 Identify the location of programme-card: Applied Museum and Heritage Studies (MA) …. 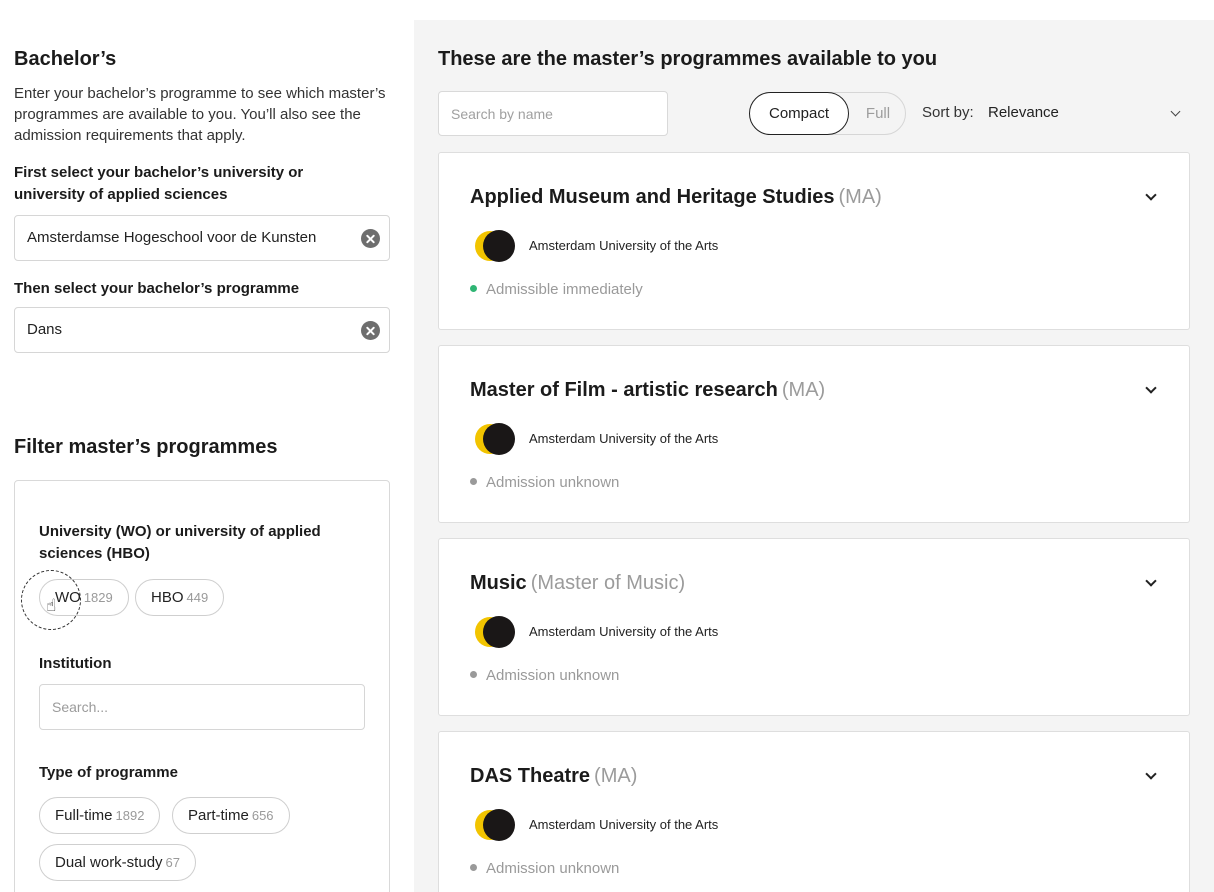
(814, 241).